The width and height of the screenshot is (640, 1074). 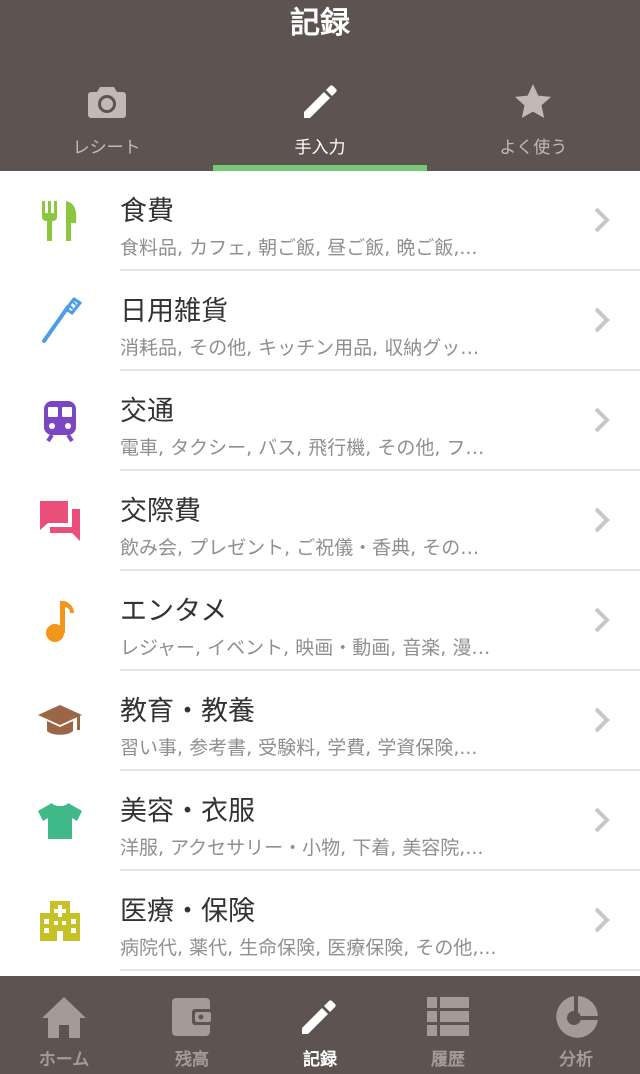 What do you see at coordinates (577, 1017) in the screenshot?
I see `pie-chart-icon` at bounding box center [577, 1017].